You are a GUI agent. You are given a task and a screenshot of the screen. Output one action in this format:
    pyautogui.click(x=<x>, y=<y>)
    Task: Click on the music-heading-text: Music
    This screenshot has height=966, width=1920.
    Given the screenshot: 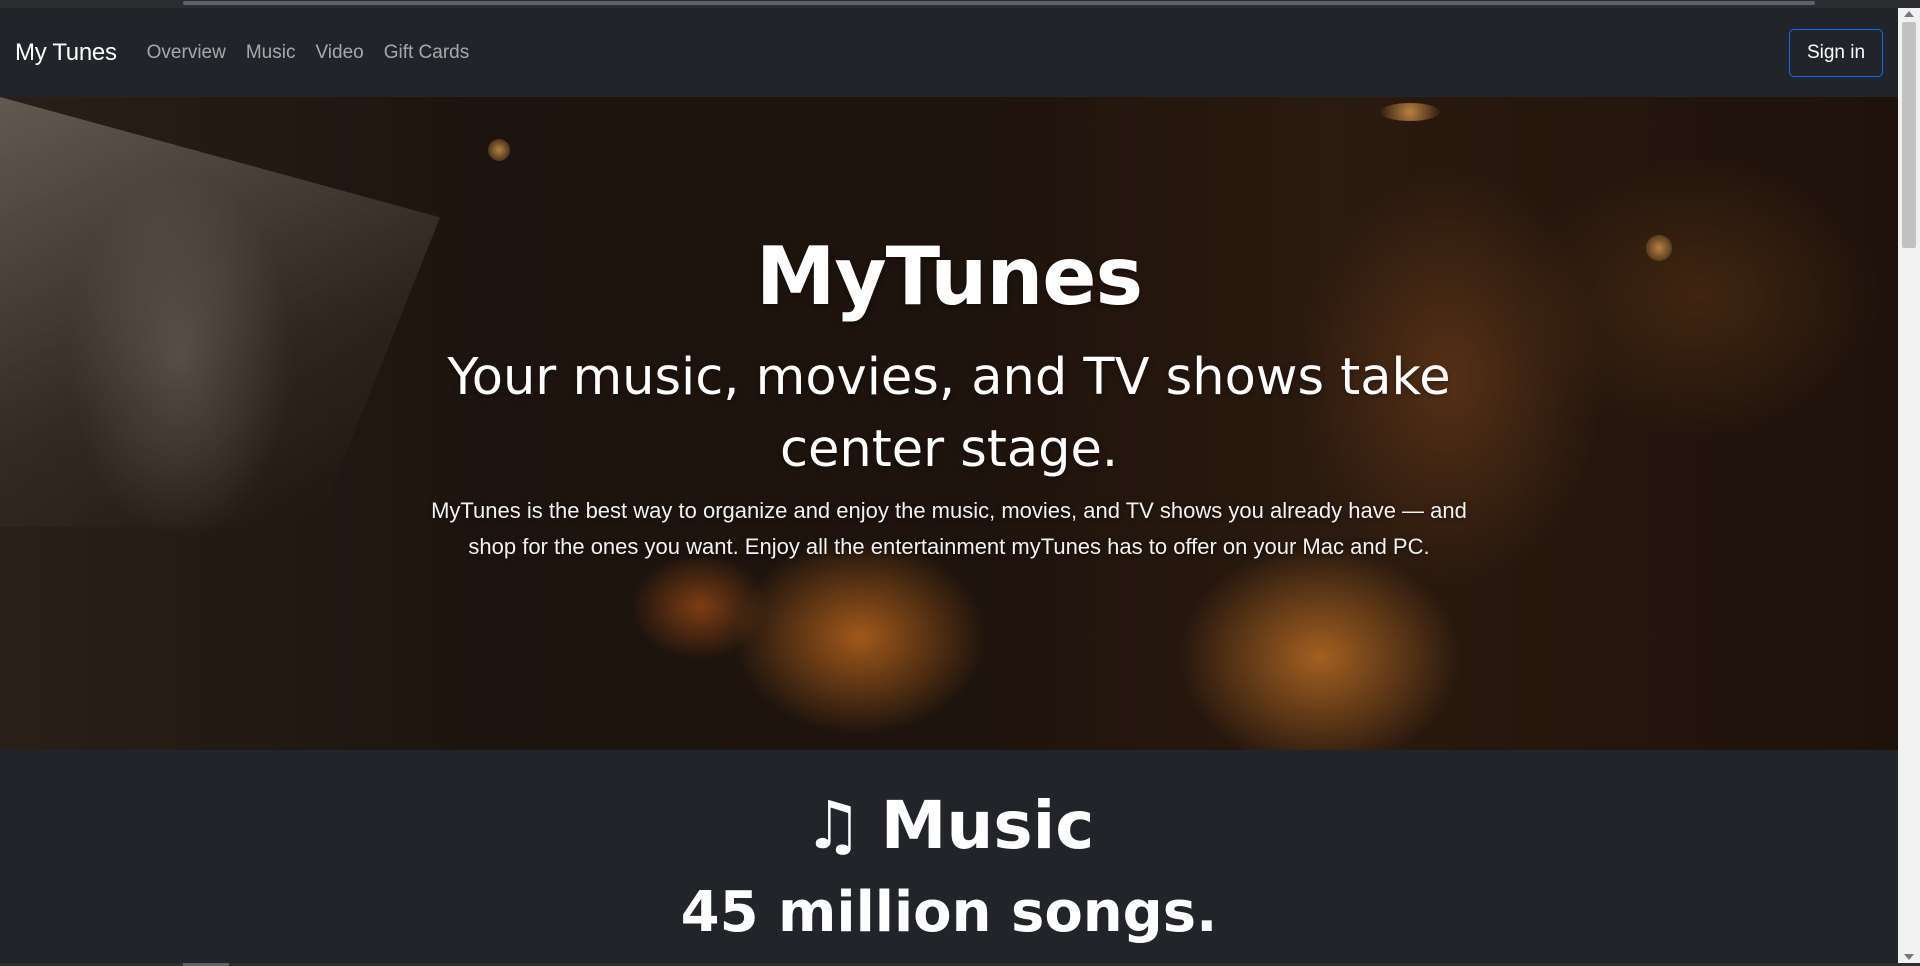 What is the action you would take?
    pyautogui.click(x=987, y=825)
    